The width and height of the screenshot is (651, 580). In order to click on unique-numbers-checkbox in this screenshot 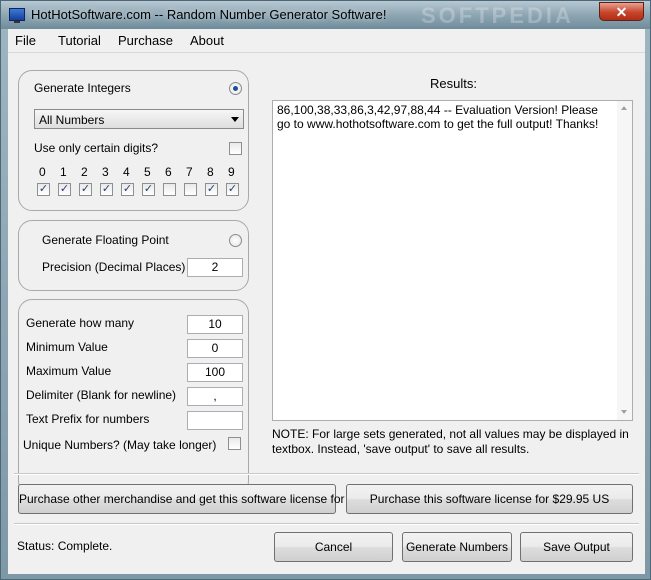, I will do `click(234, 443)`.